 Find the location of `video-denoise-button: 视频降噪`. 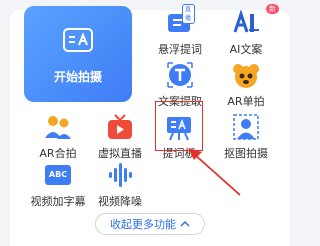

video-denoise-button: 视频降噪 is located at coordinates (120, 189).